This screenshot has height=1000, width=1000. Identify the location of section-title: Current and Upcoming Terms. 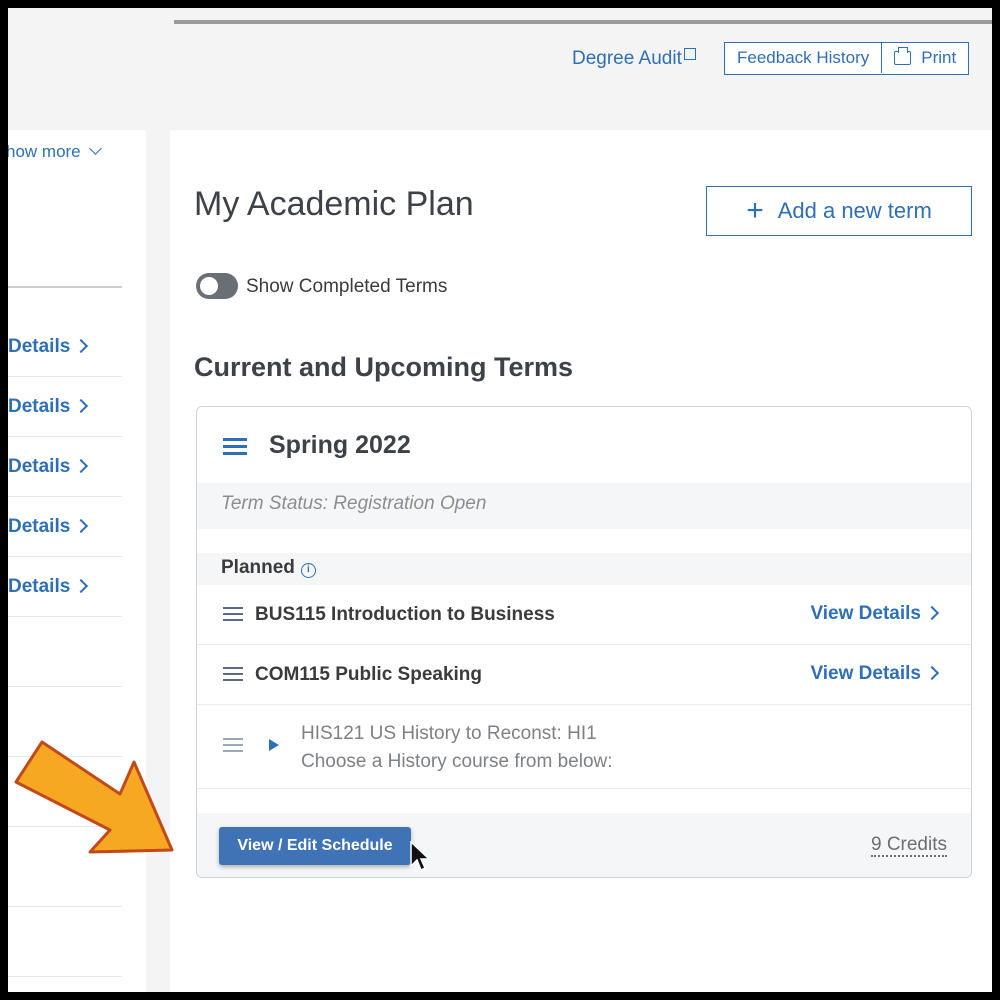
(384, 367).